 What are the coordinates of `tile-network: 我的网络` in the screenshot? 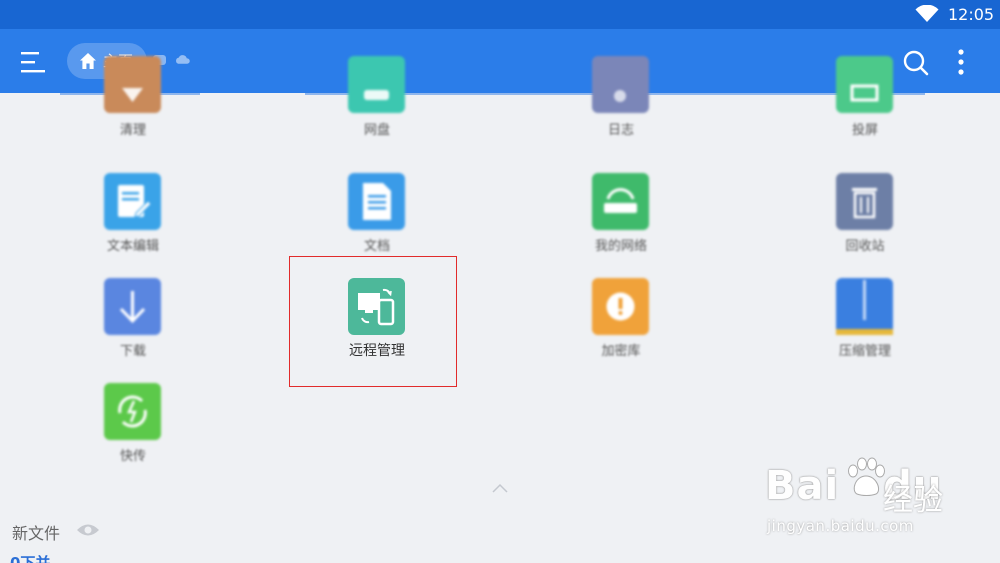 It's located at (621, 220).